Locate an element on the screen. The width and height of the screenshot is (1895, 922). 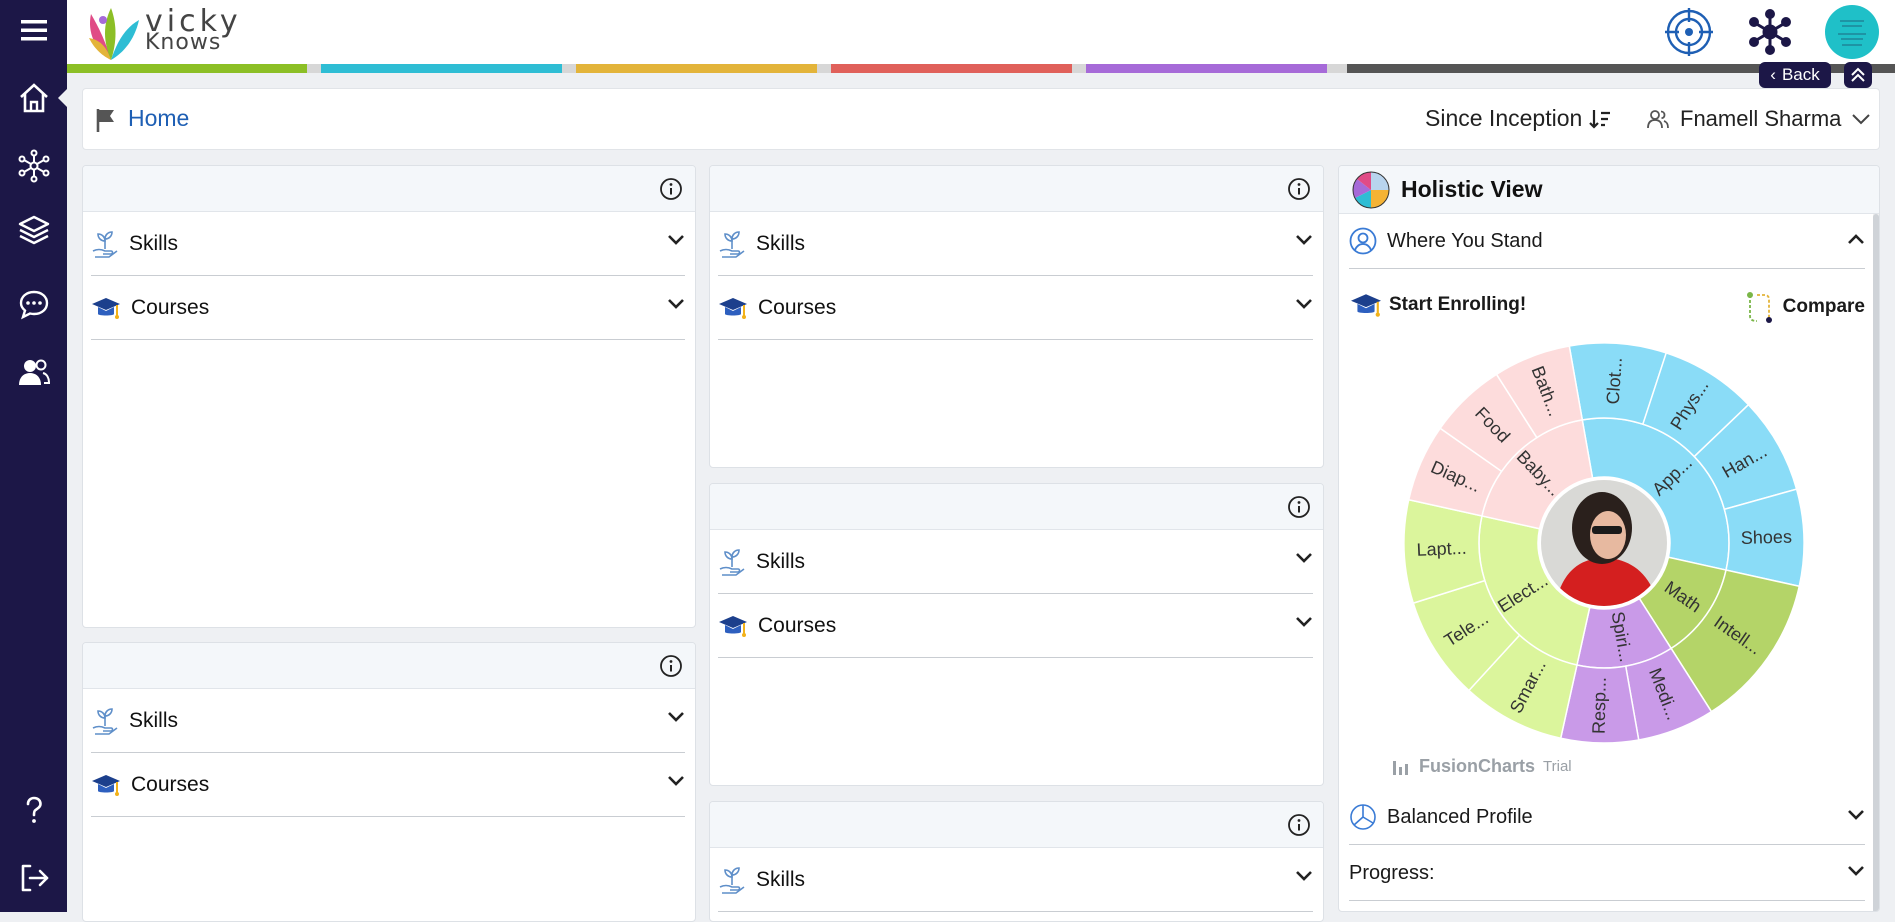
start-enrolling-button: Start Enrolling! is located at coordinates (1437, 305).